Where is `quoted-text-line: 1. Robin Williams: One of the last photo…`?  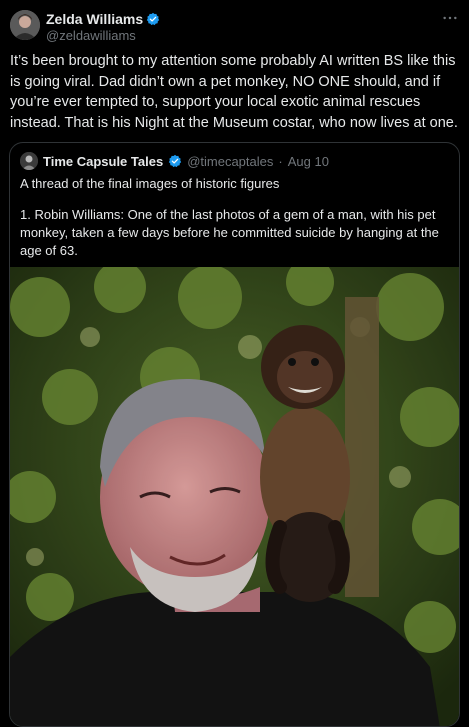
quoted-text-line: 1. Robin Williams: One of the last photo… is located at coordinates (229, 232).